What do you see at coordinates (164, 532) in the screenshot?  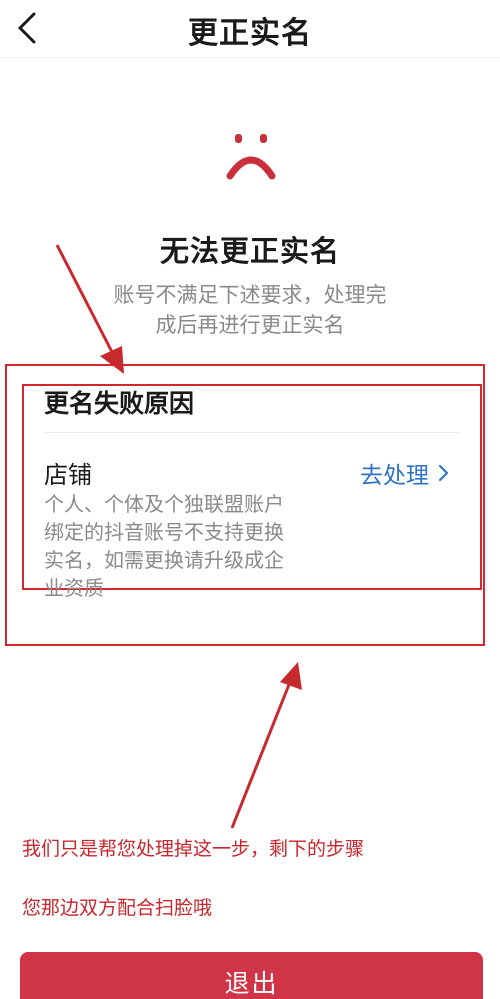 I see `reason-item-desc-line2: 绑定的抖音账号不支持更换` at bounding box center [164, 532].